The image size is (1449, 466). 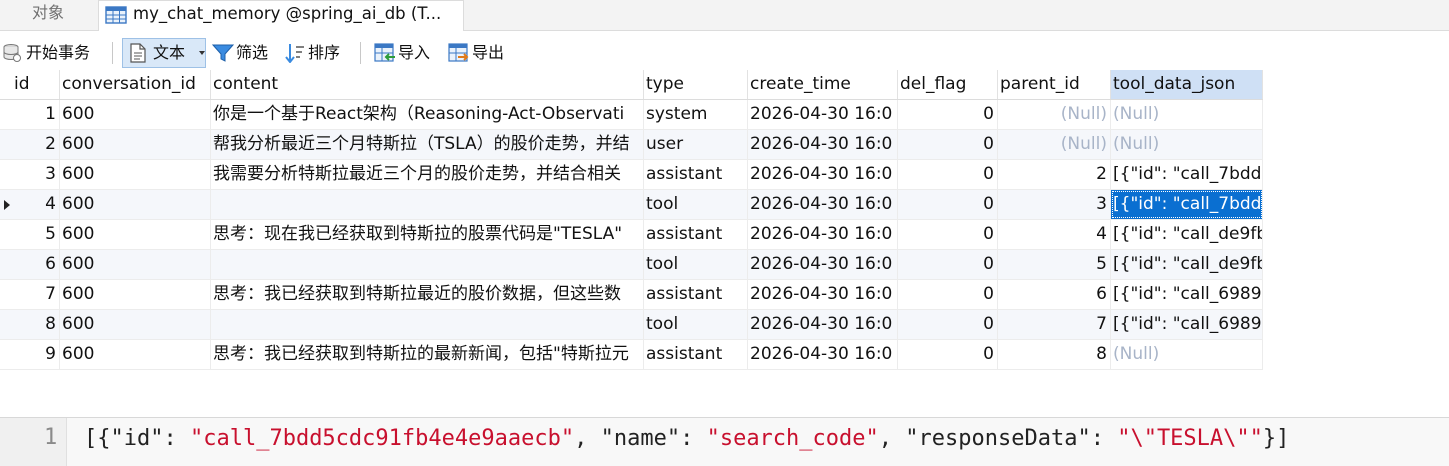 I want to click on cell-id: 1, so click(x=36, y=114).